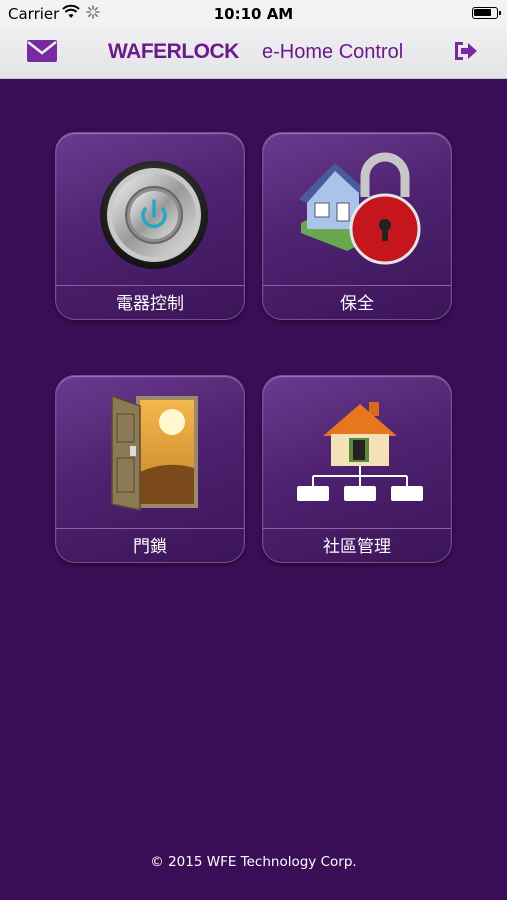  Describe the element at coordinates (42, 51) in the screenshot. I see `mail-icon` at that location.